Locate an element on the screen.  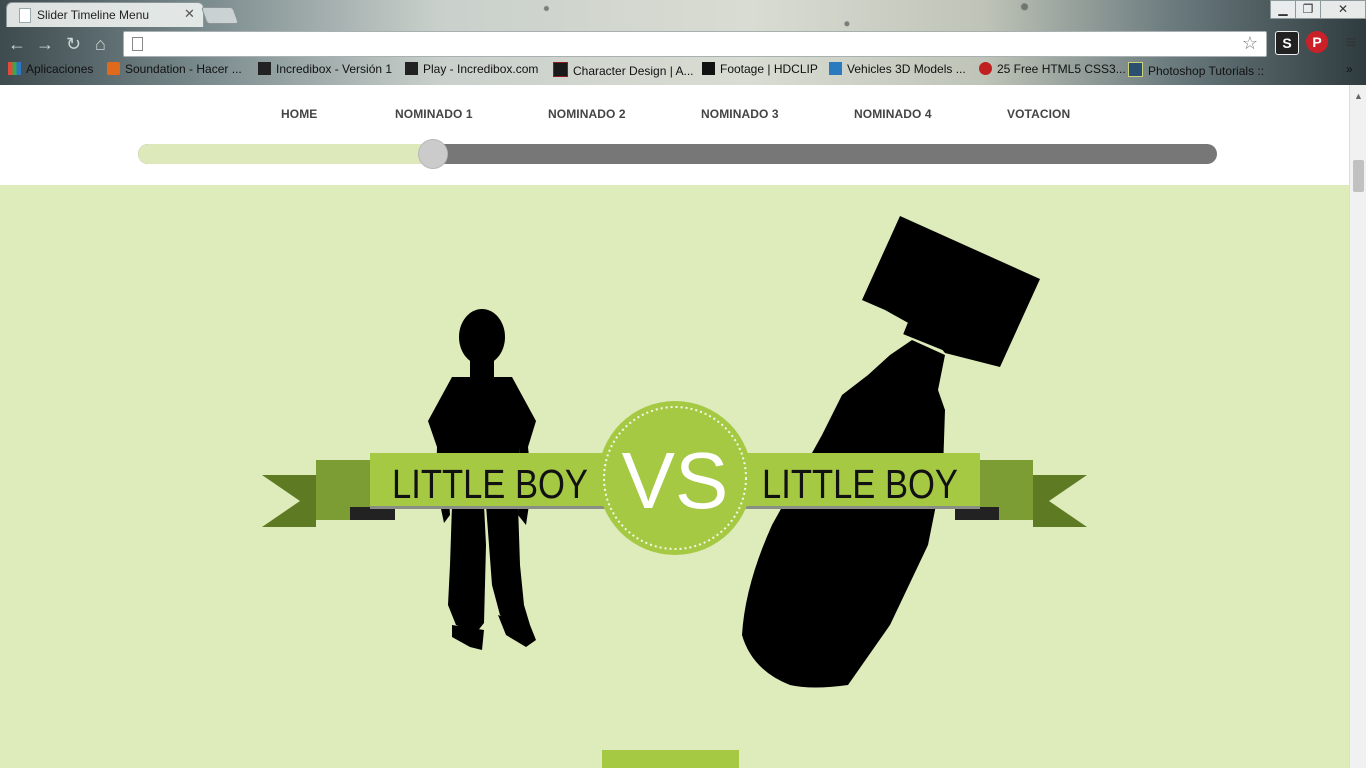
bookmark-item: Aplicaciones is located at coordinates (50, 69).